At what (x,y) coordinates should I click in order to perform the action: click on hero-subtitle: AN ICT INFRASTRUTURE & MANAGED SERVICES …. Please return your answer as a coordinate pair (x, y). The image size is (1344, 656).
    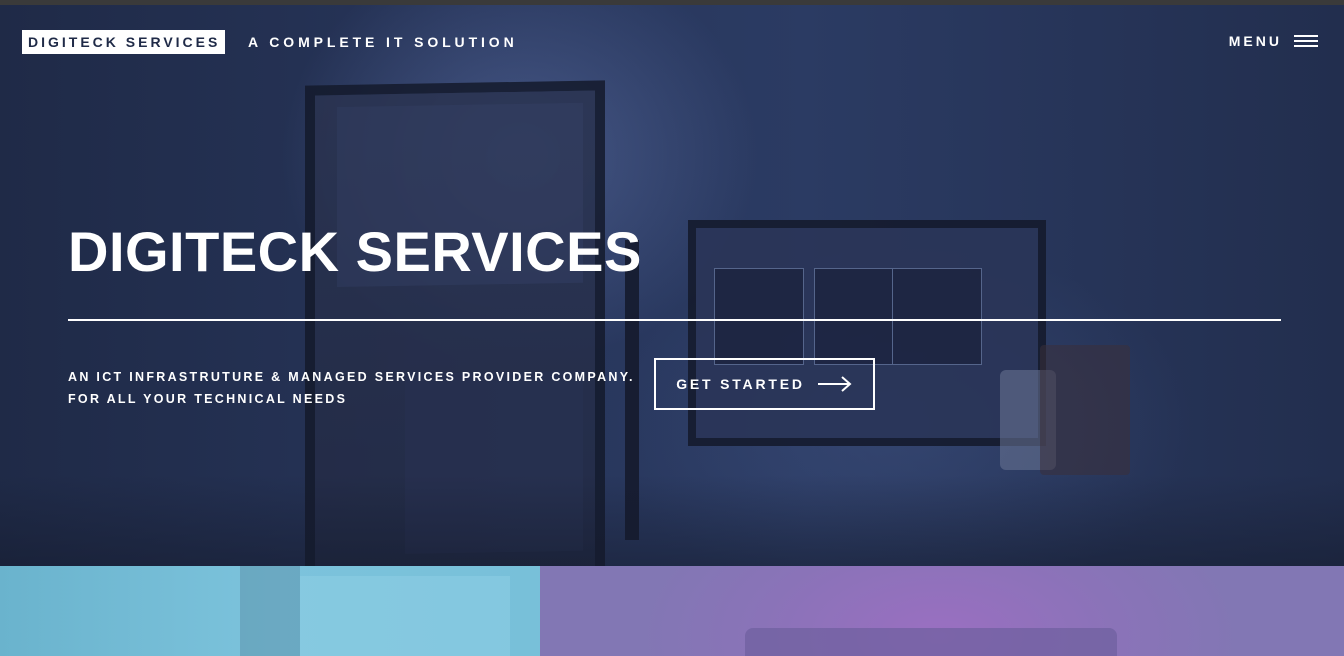
    Looking at the image, I should click on (351, 388).